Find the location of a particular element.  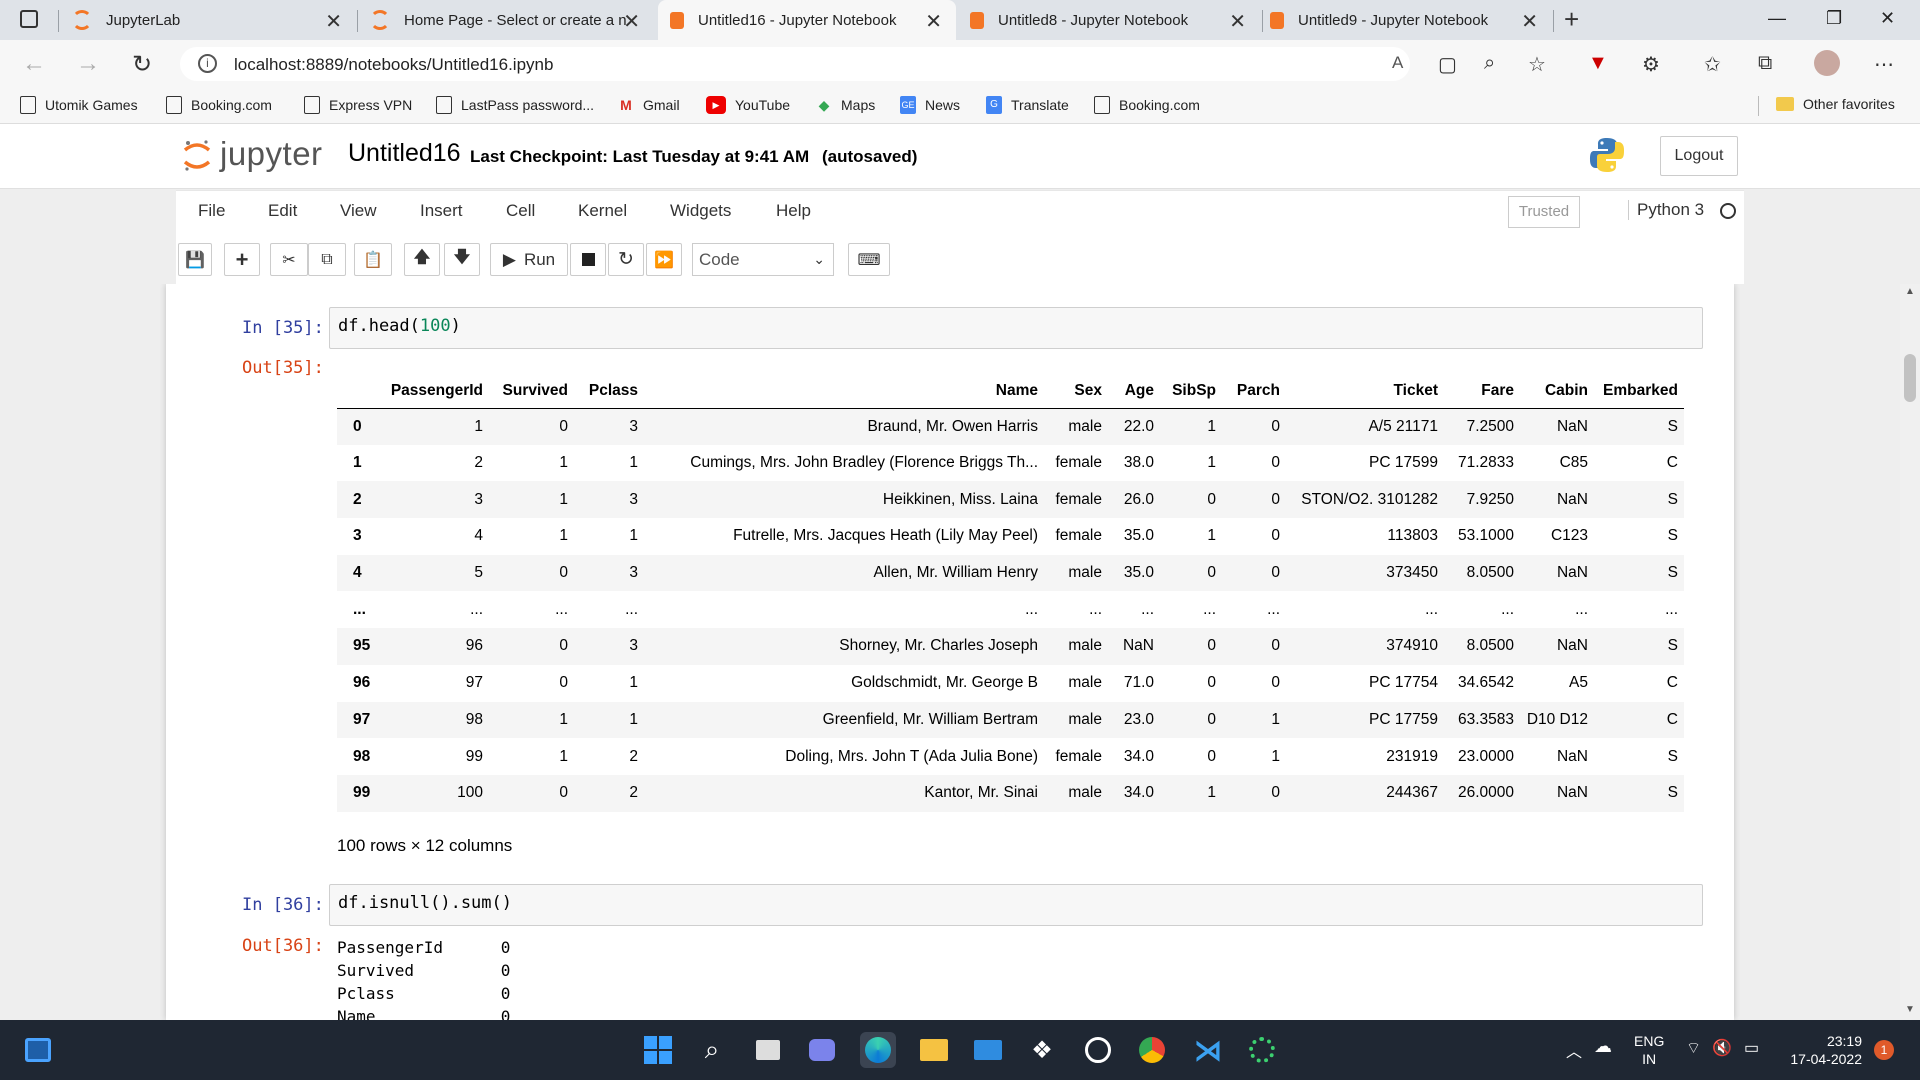

bookmark-booking: Booking.com is located at coordinates (219, 105).